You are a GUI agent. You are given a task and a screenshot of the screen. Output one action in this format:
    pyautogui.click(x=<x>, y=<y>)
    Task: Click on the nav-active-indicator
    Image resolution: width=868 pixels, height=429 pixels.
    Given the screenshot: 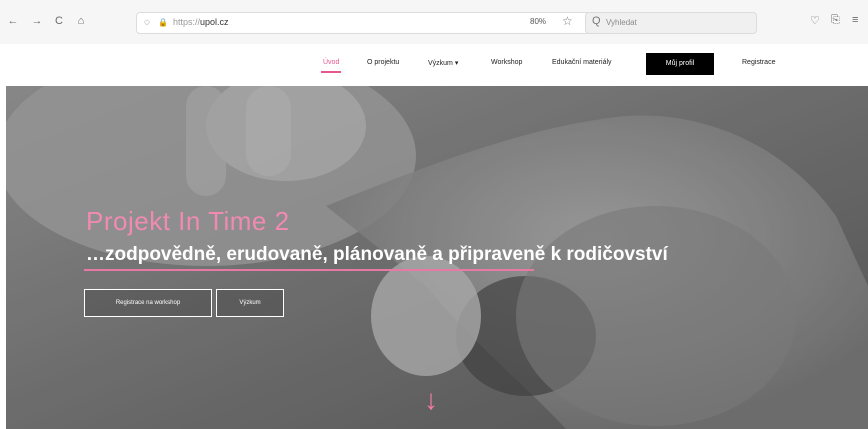 What is the action you would take?
    pyautogui.click(x=331, y=72)
    